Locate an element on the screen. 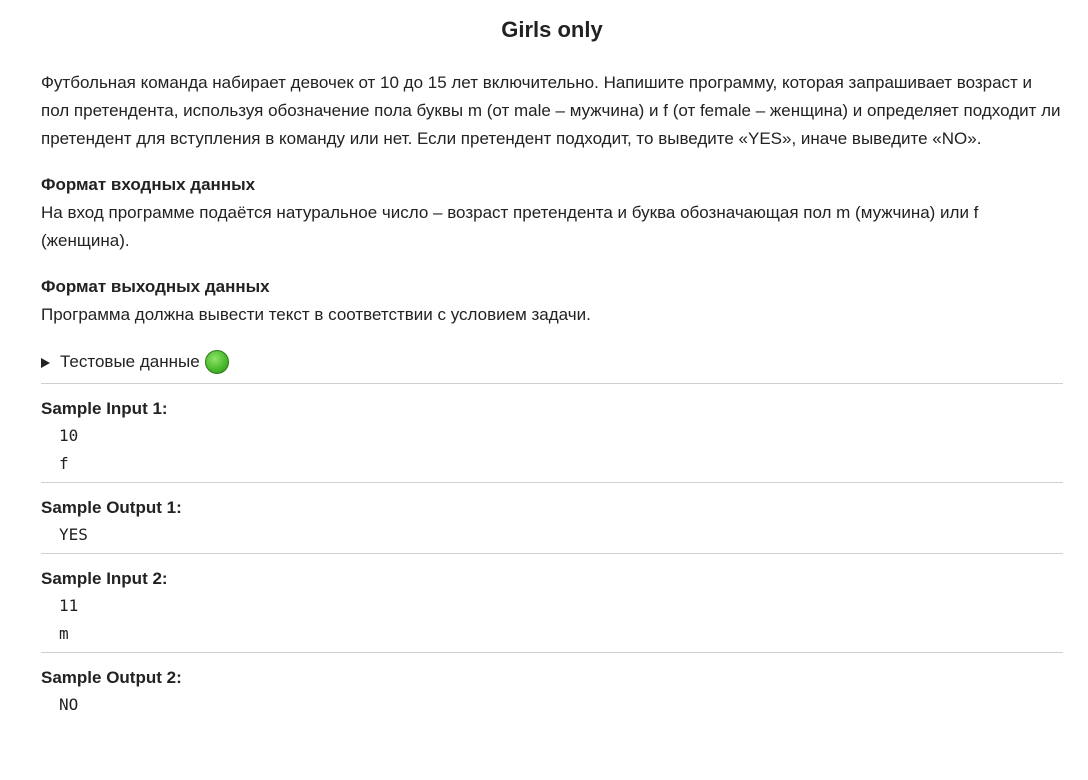  disclosure-triangle-icon is located at coordinates (45, 362).